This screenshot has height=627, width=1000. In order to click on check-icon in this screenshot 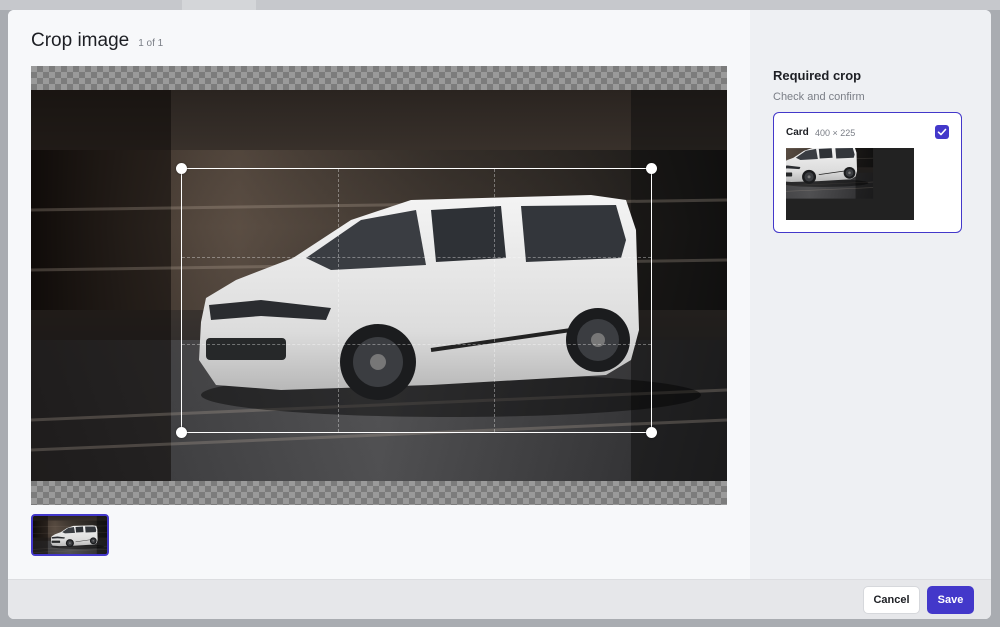, I will do `click(942, 132)`.